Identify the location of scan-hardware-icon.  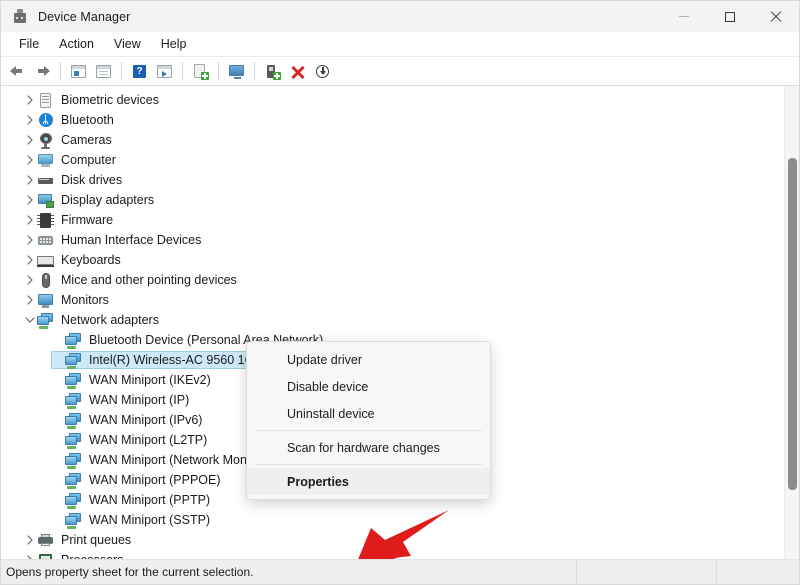
(236, 71).